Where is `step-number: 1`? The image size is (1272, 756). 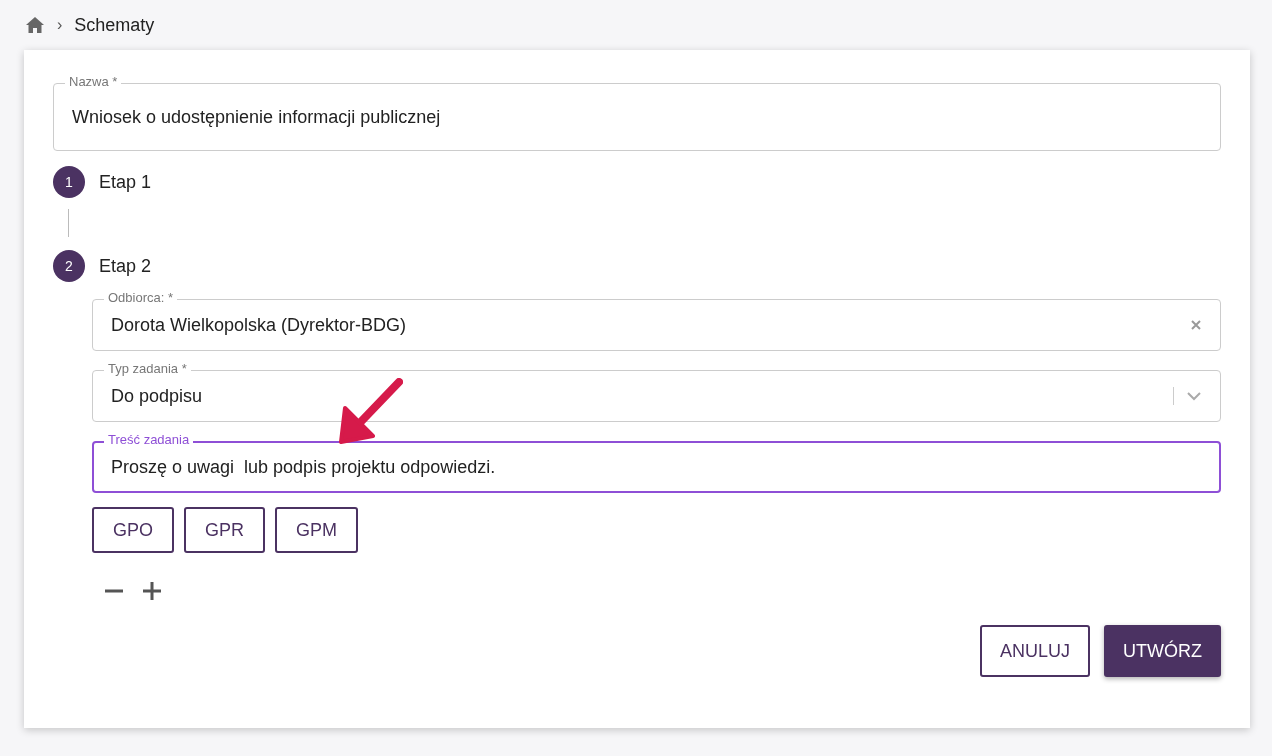
step-number: 1 is located at coordinates (69, 182).